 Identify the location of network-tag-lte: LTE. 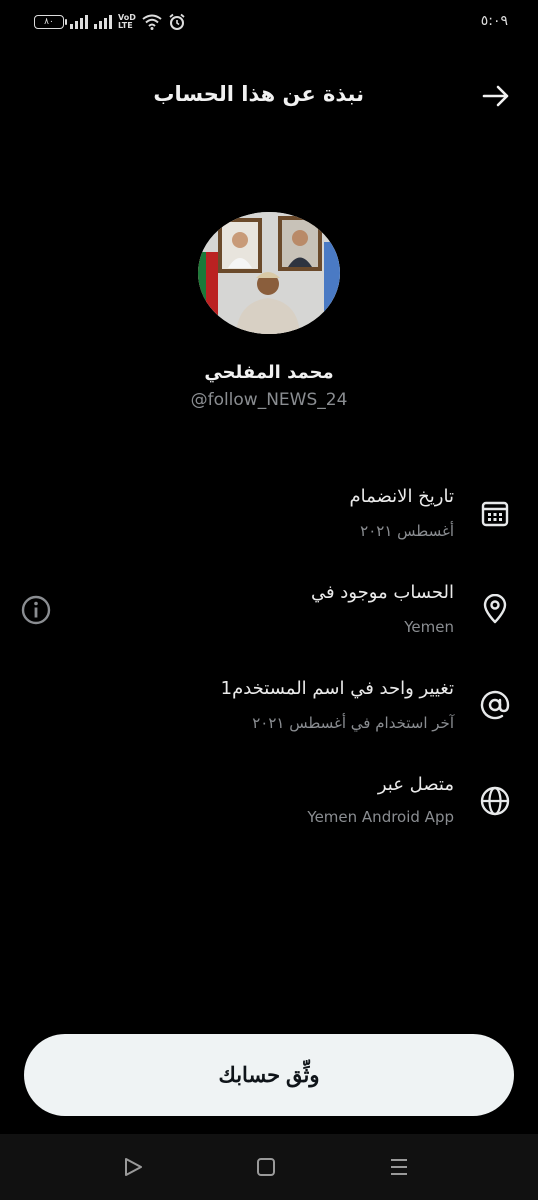
(125, 25).